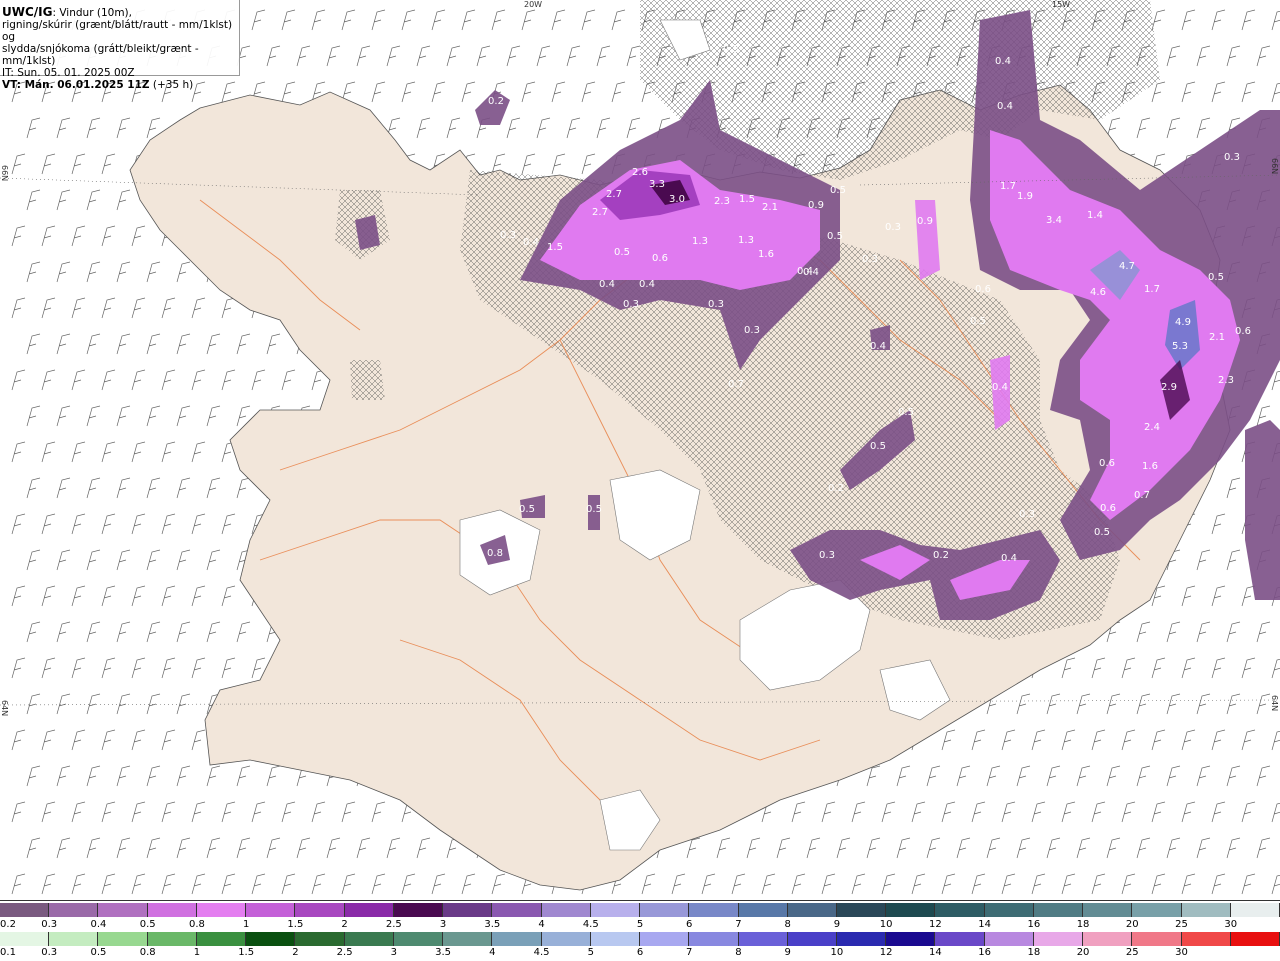 This screenshot has height=961, width=1280. I want to click on legend-tick-label: 0.3, so click(49, 952).